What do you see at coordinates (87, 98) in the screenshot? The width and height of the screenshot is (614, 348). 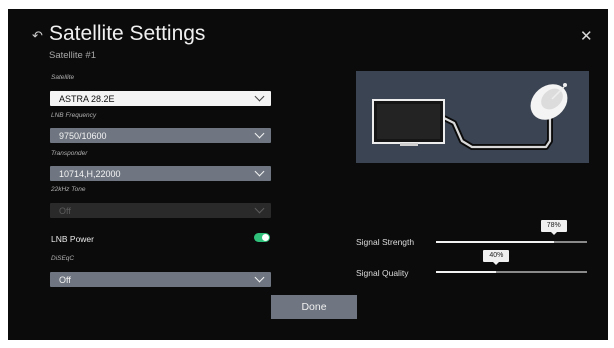 I see `satellite-value: ASTRA 28.2E` at bounding box center [87, 98].